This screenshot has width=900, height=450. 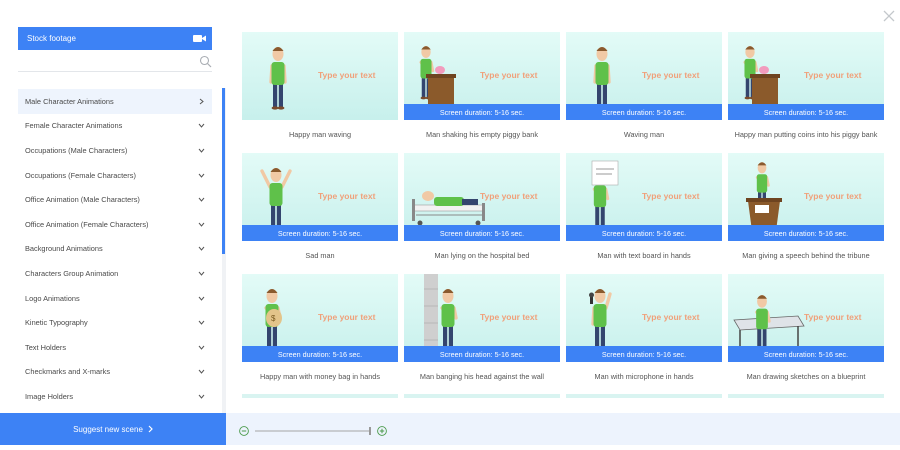 I want to click on category-label: Background Animations, so click(x=64, y=249).